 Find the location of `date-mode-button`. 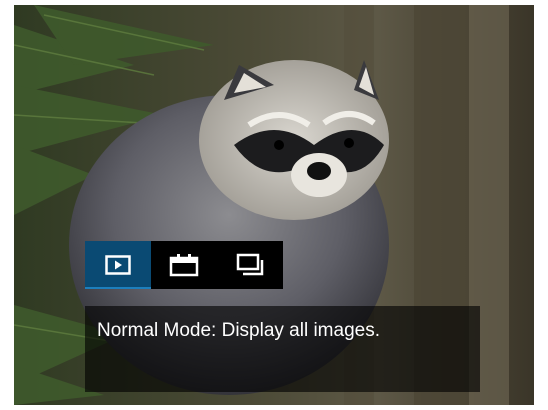

date-mode-button is located at coordinates (184, 265).